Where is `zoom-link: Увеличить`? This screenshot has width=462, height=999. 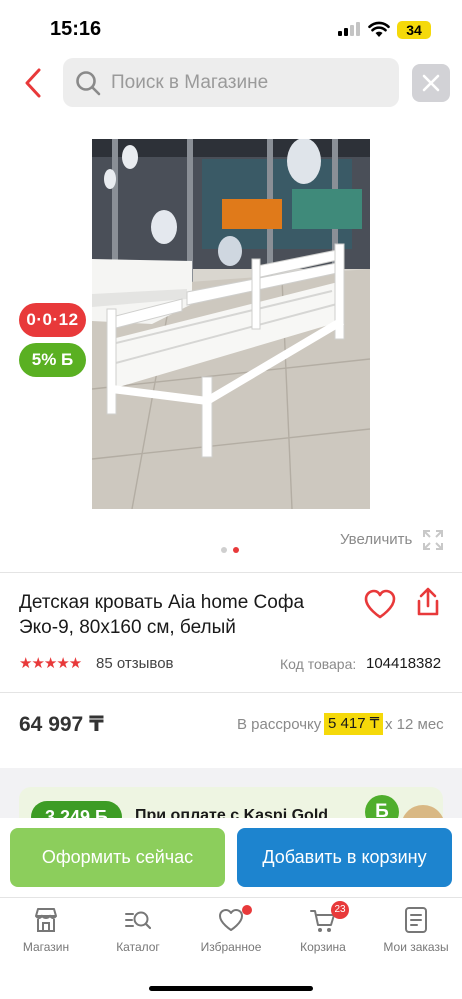 zoom-link: Увеличить is located at coordinates (376, 539).